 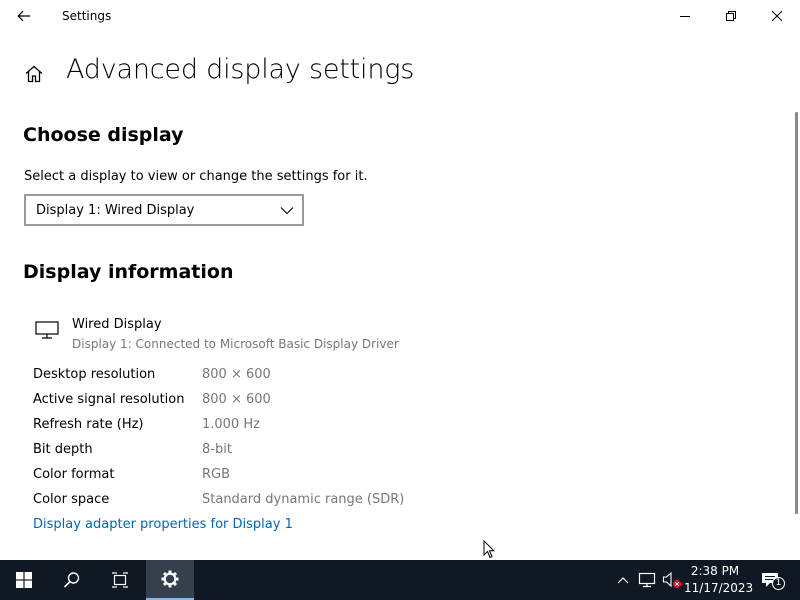 I want to click on info-label: Color format, so click(x=74, y=474).